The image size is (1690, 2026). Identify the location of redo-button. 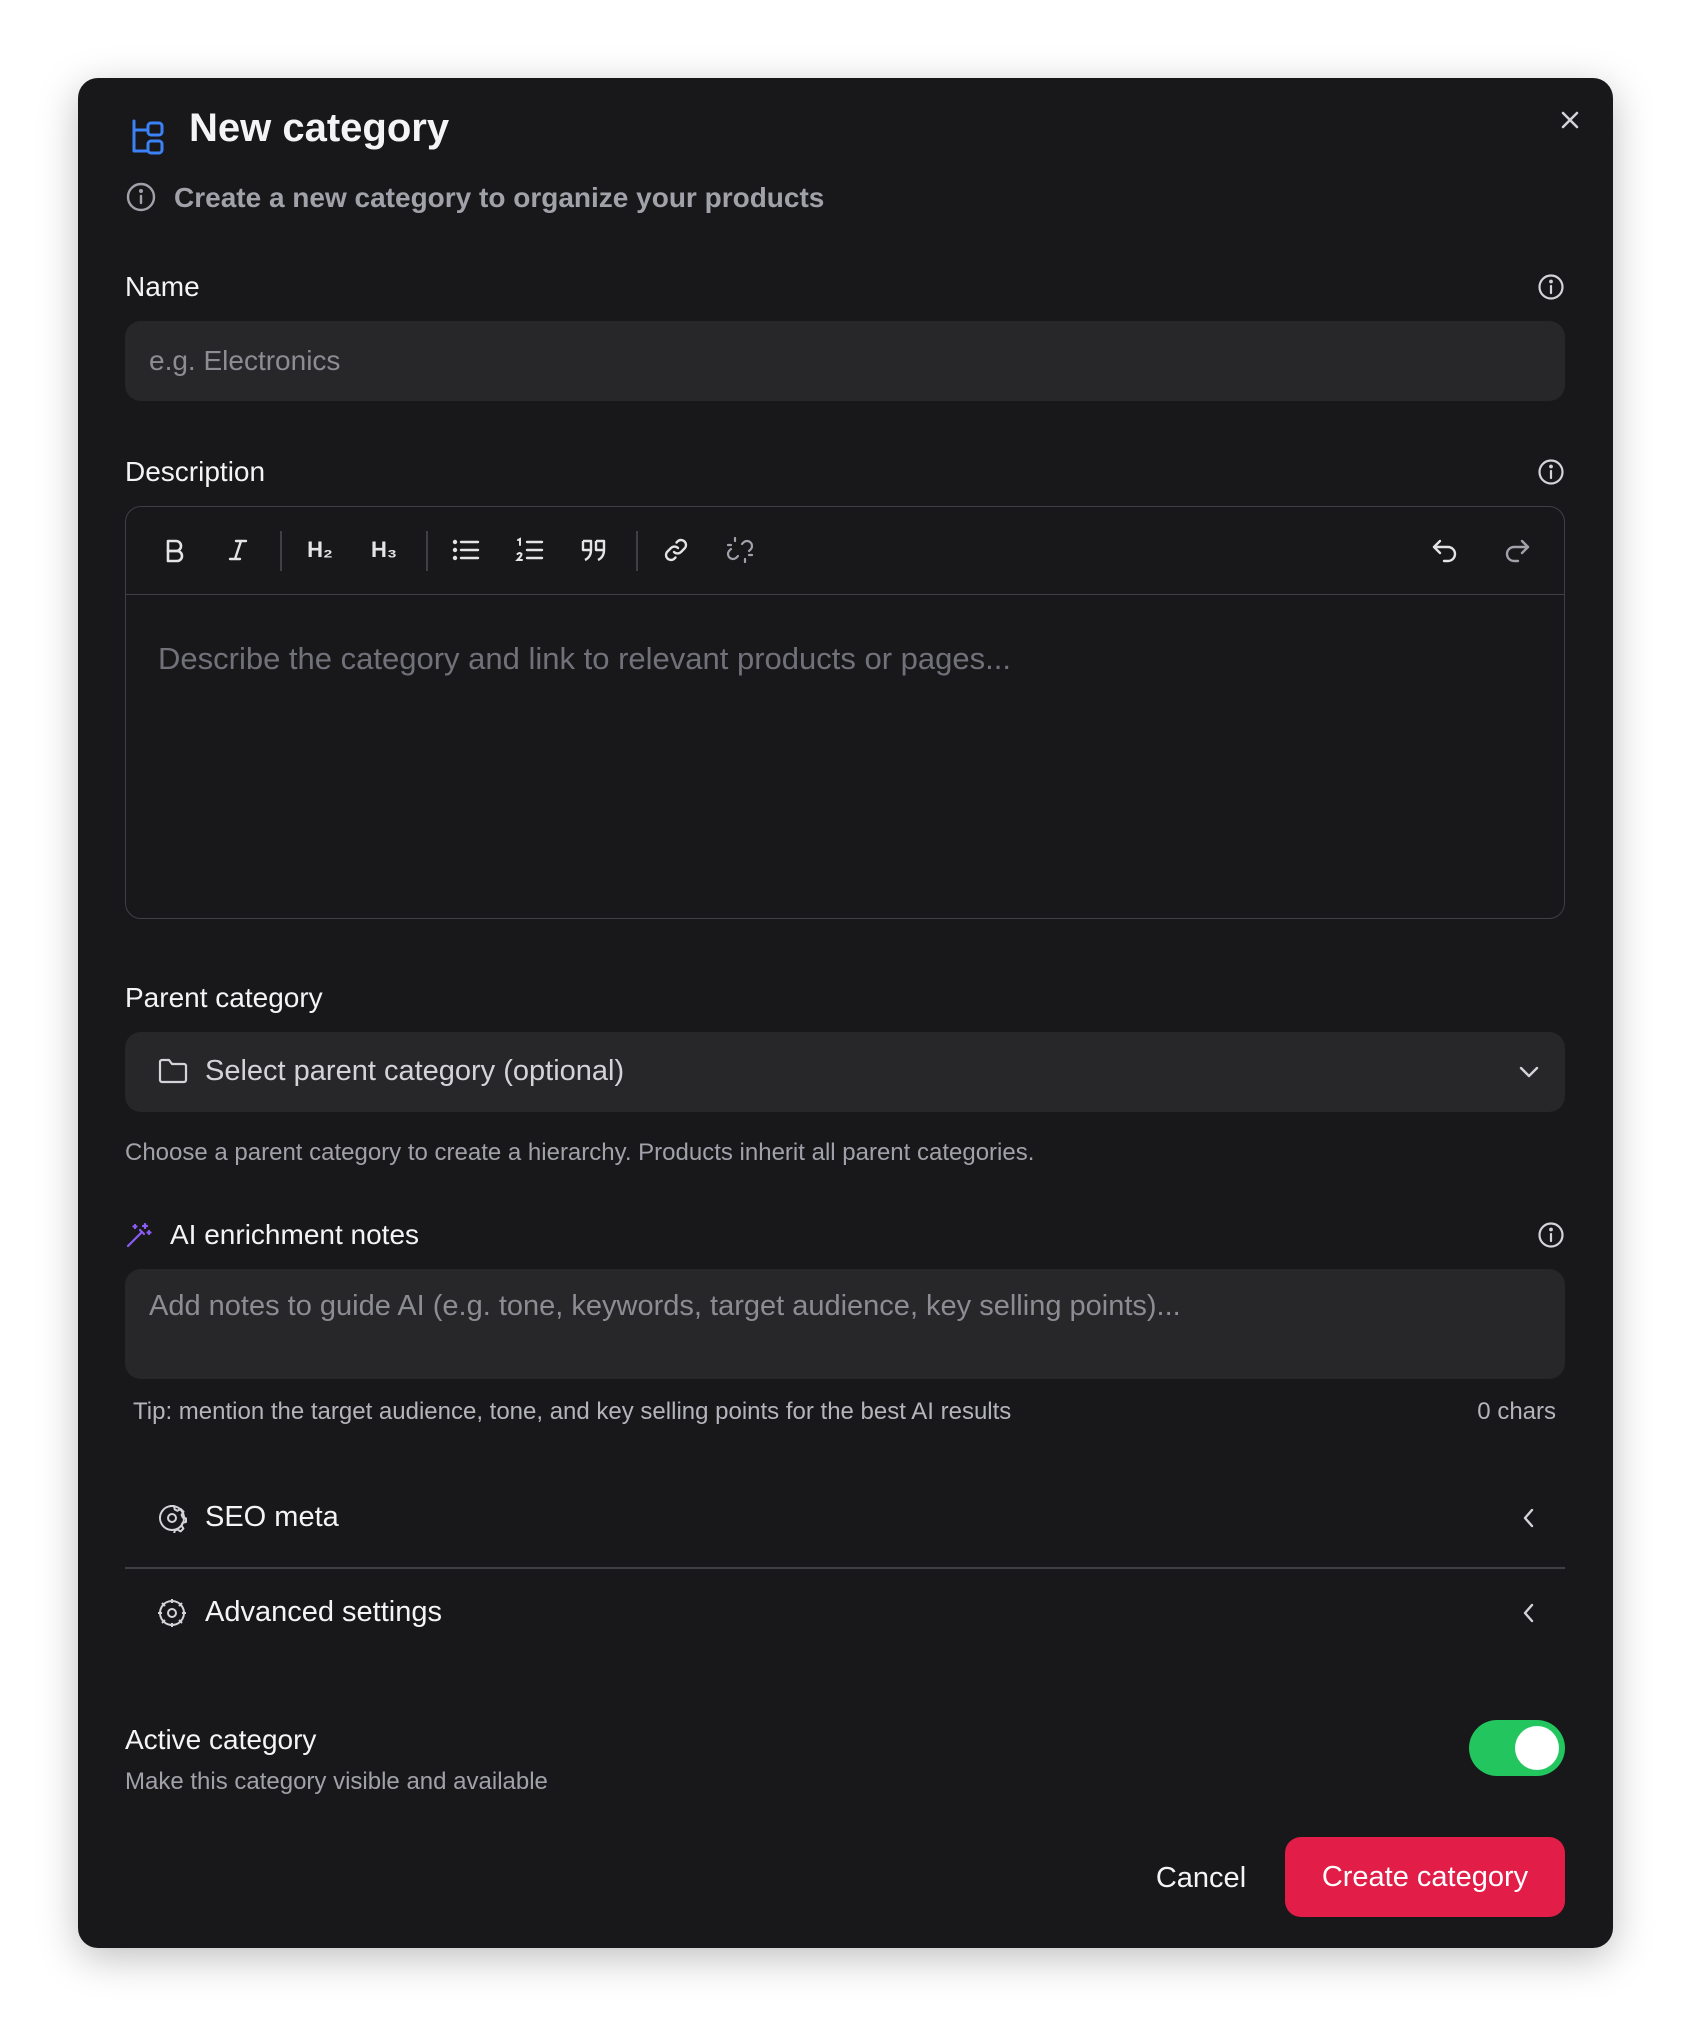
(1517, 550).